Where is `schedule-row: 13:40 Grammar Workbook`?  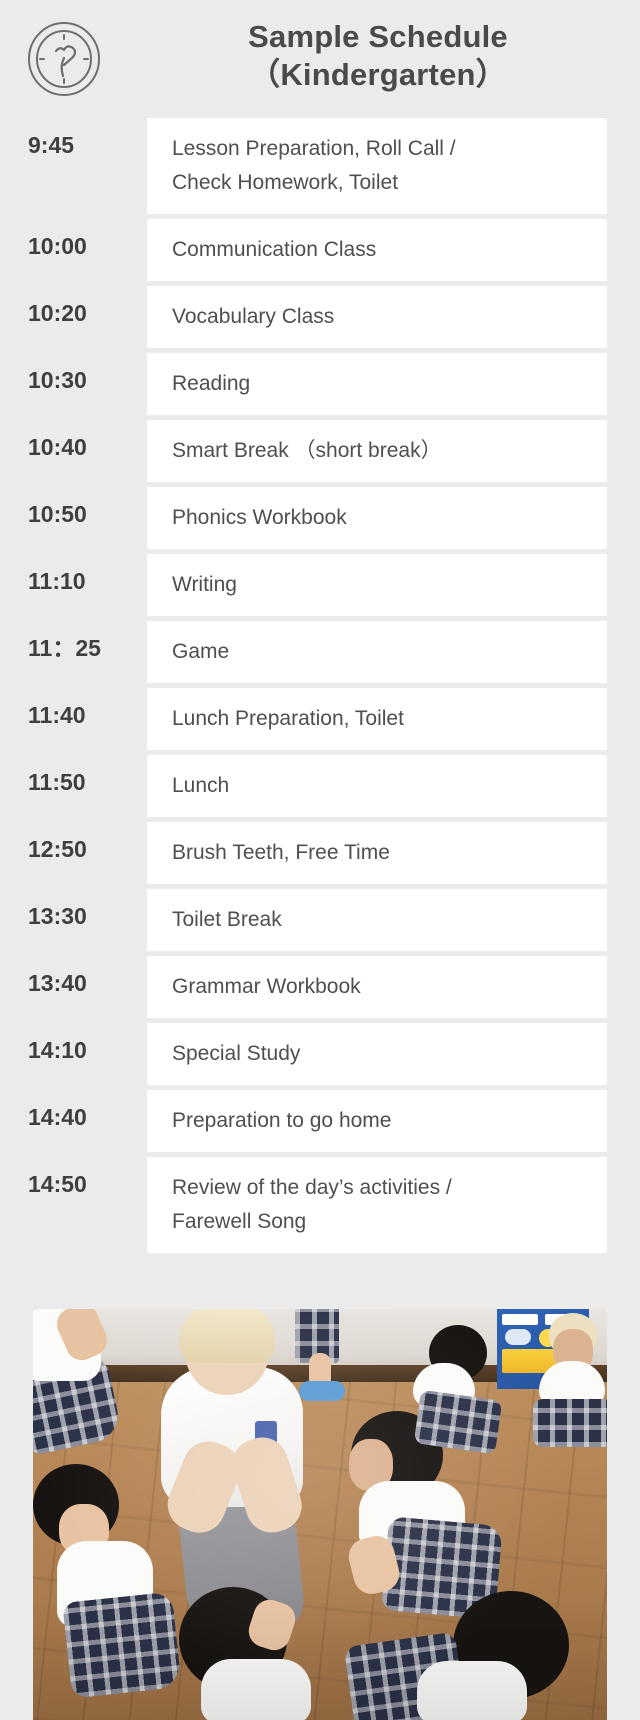
schedule-row: 13:40 Grammar Workbook is located at coordinates (320, 987).